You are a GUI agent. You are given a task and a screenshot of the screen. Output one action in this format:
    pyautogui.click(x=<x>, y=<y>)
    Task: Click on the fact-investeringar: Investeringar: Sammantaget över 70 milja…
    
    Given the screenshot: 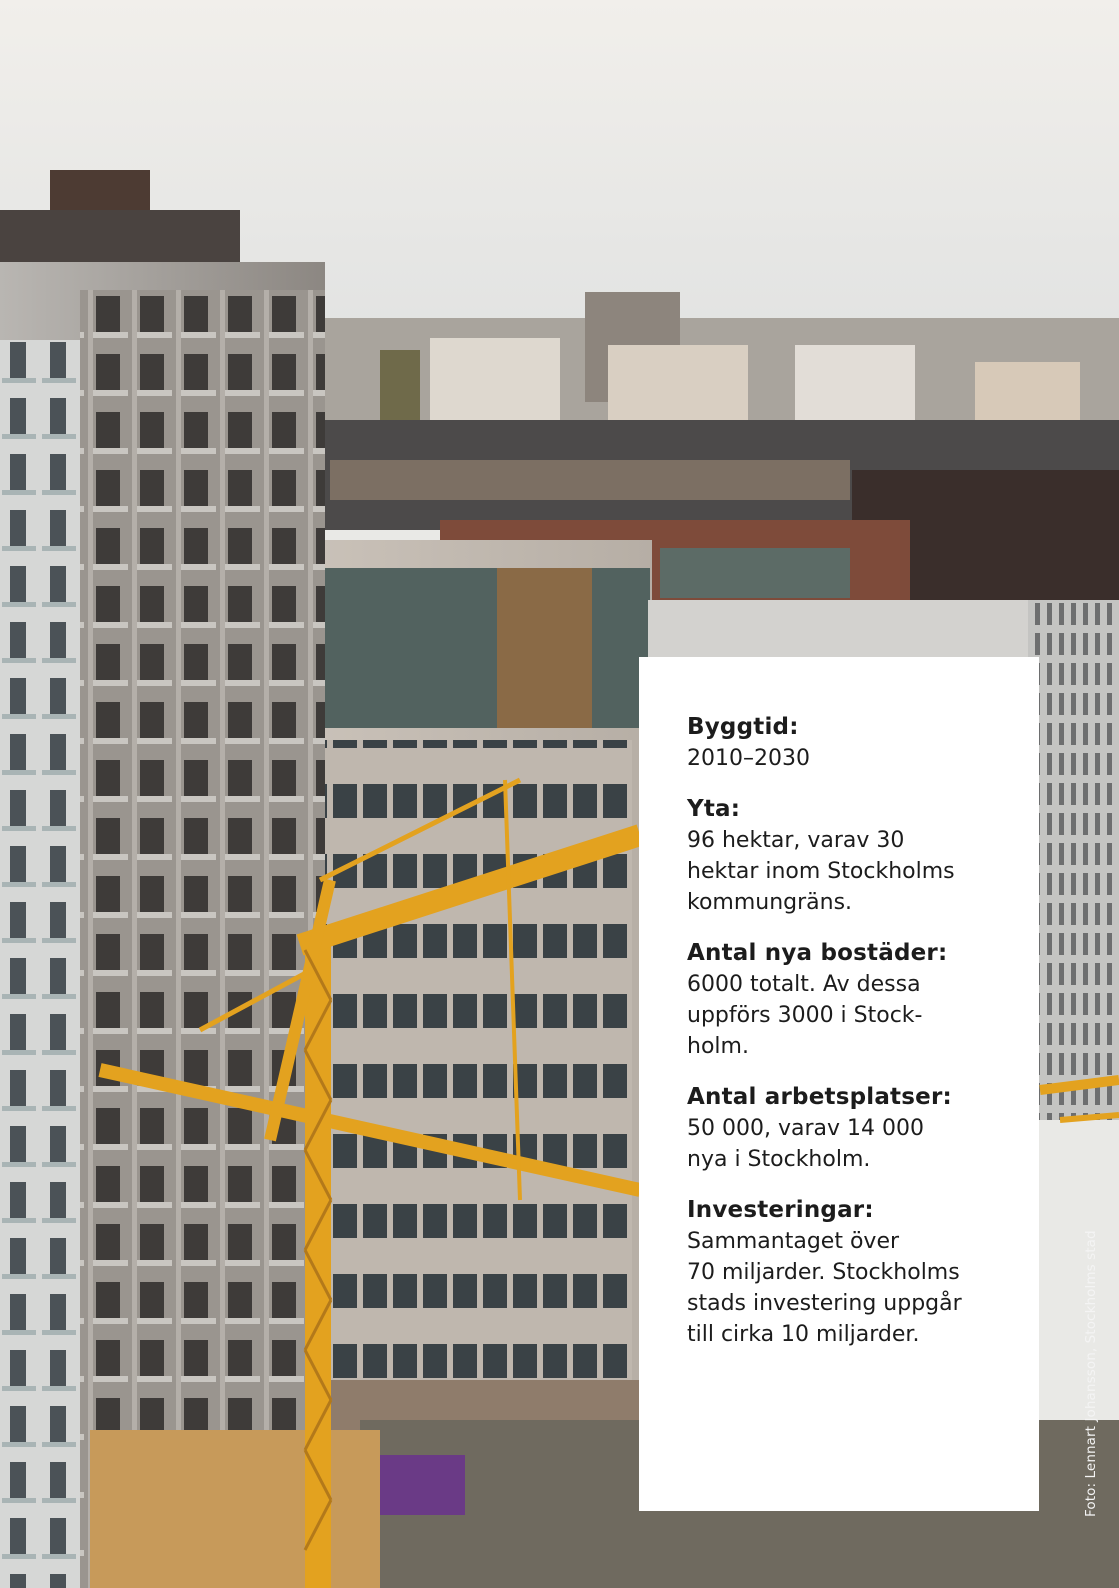 What is the action you would take?
    pyautogui.click(x=854, y=1272)
    